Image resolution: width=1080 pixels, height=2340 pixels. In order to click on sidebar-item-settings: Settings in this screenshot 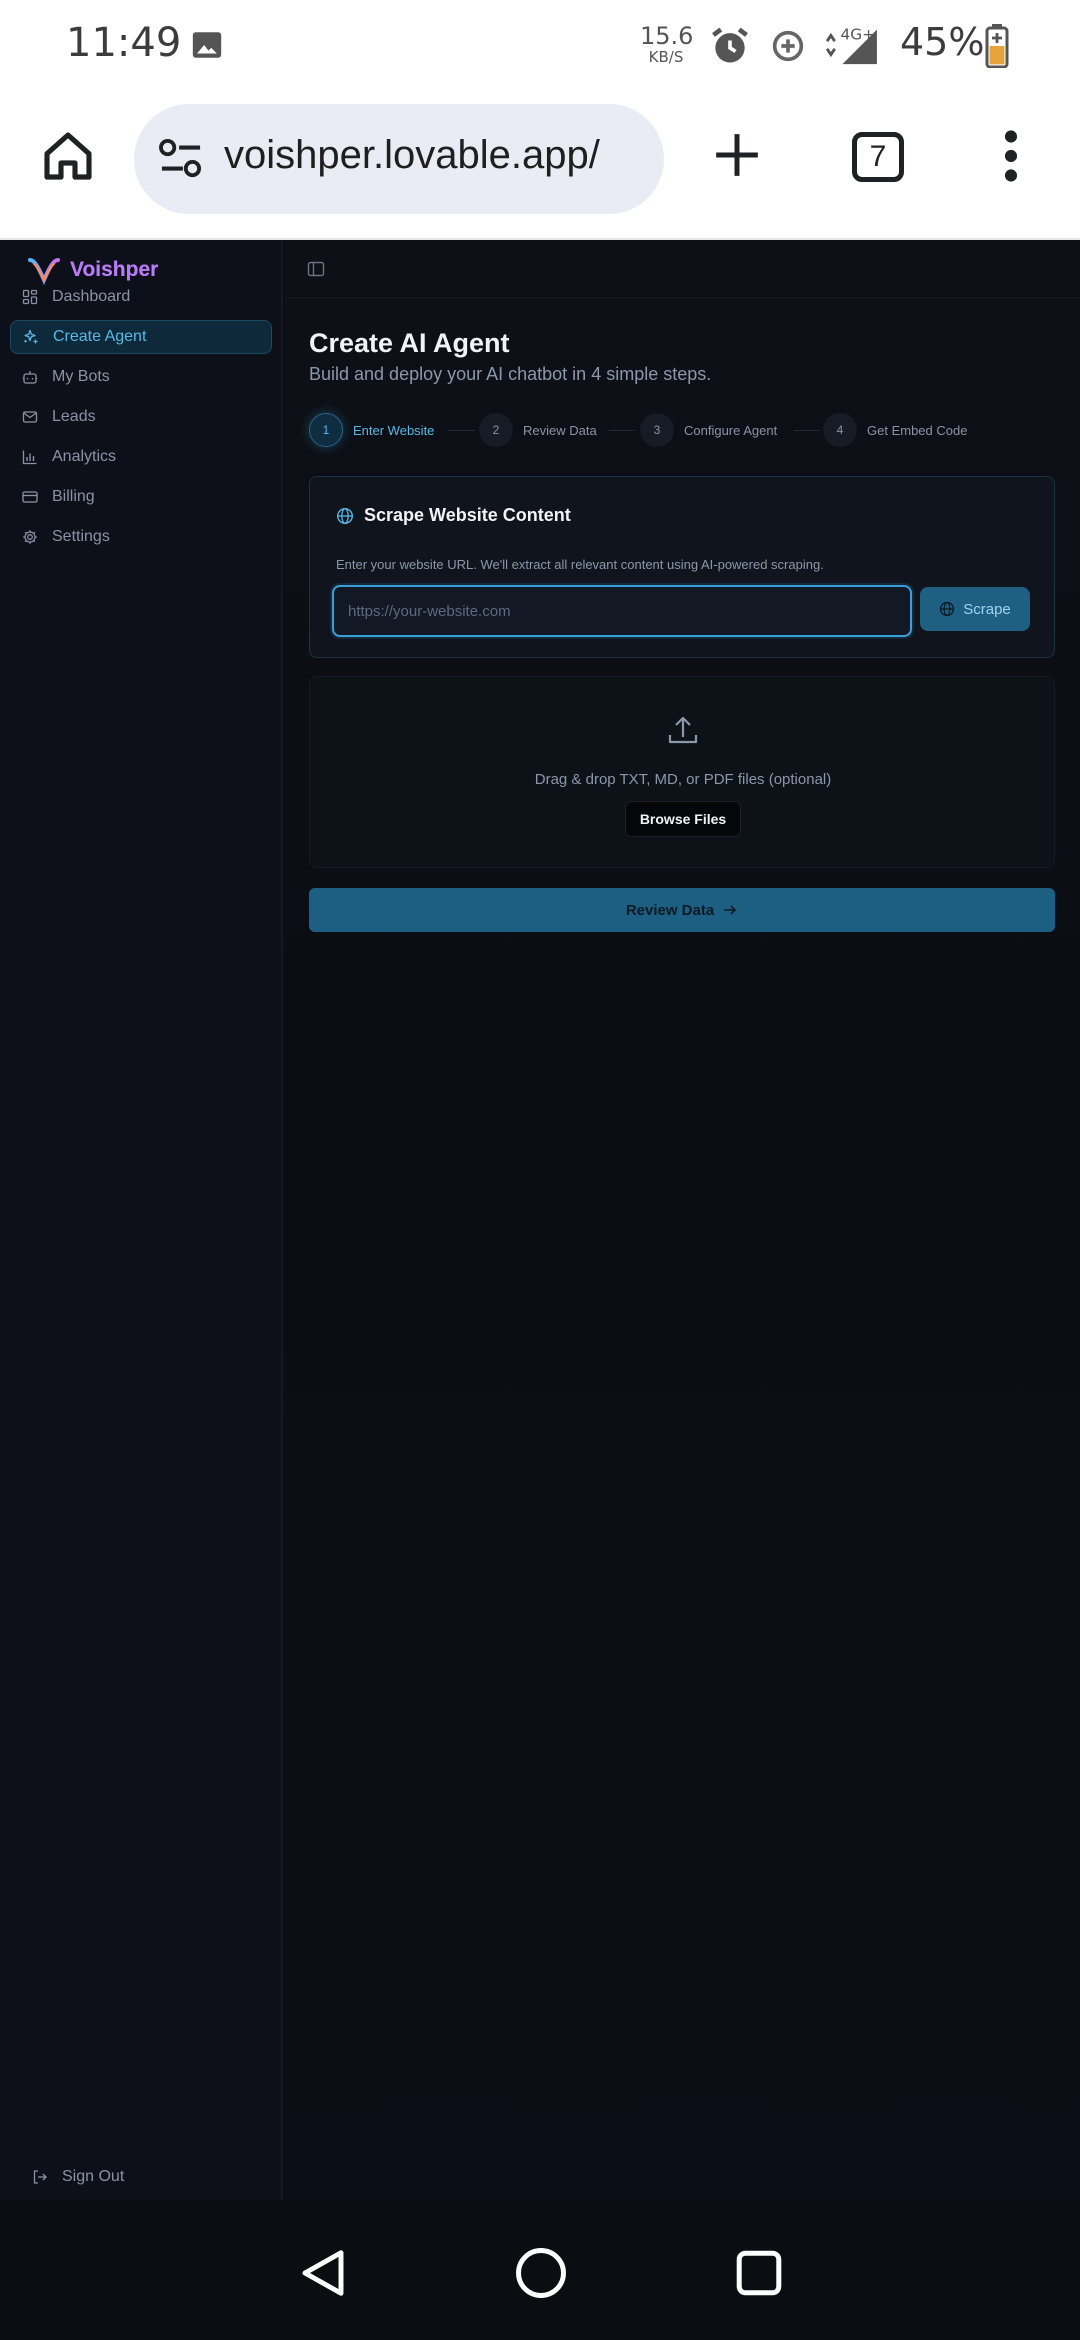, I will do `click(141, 537)`.